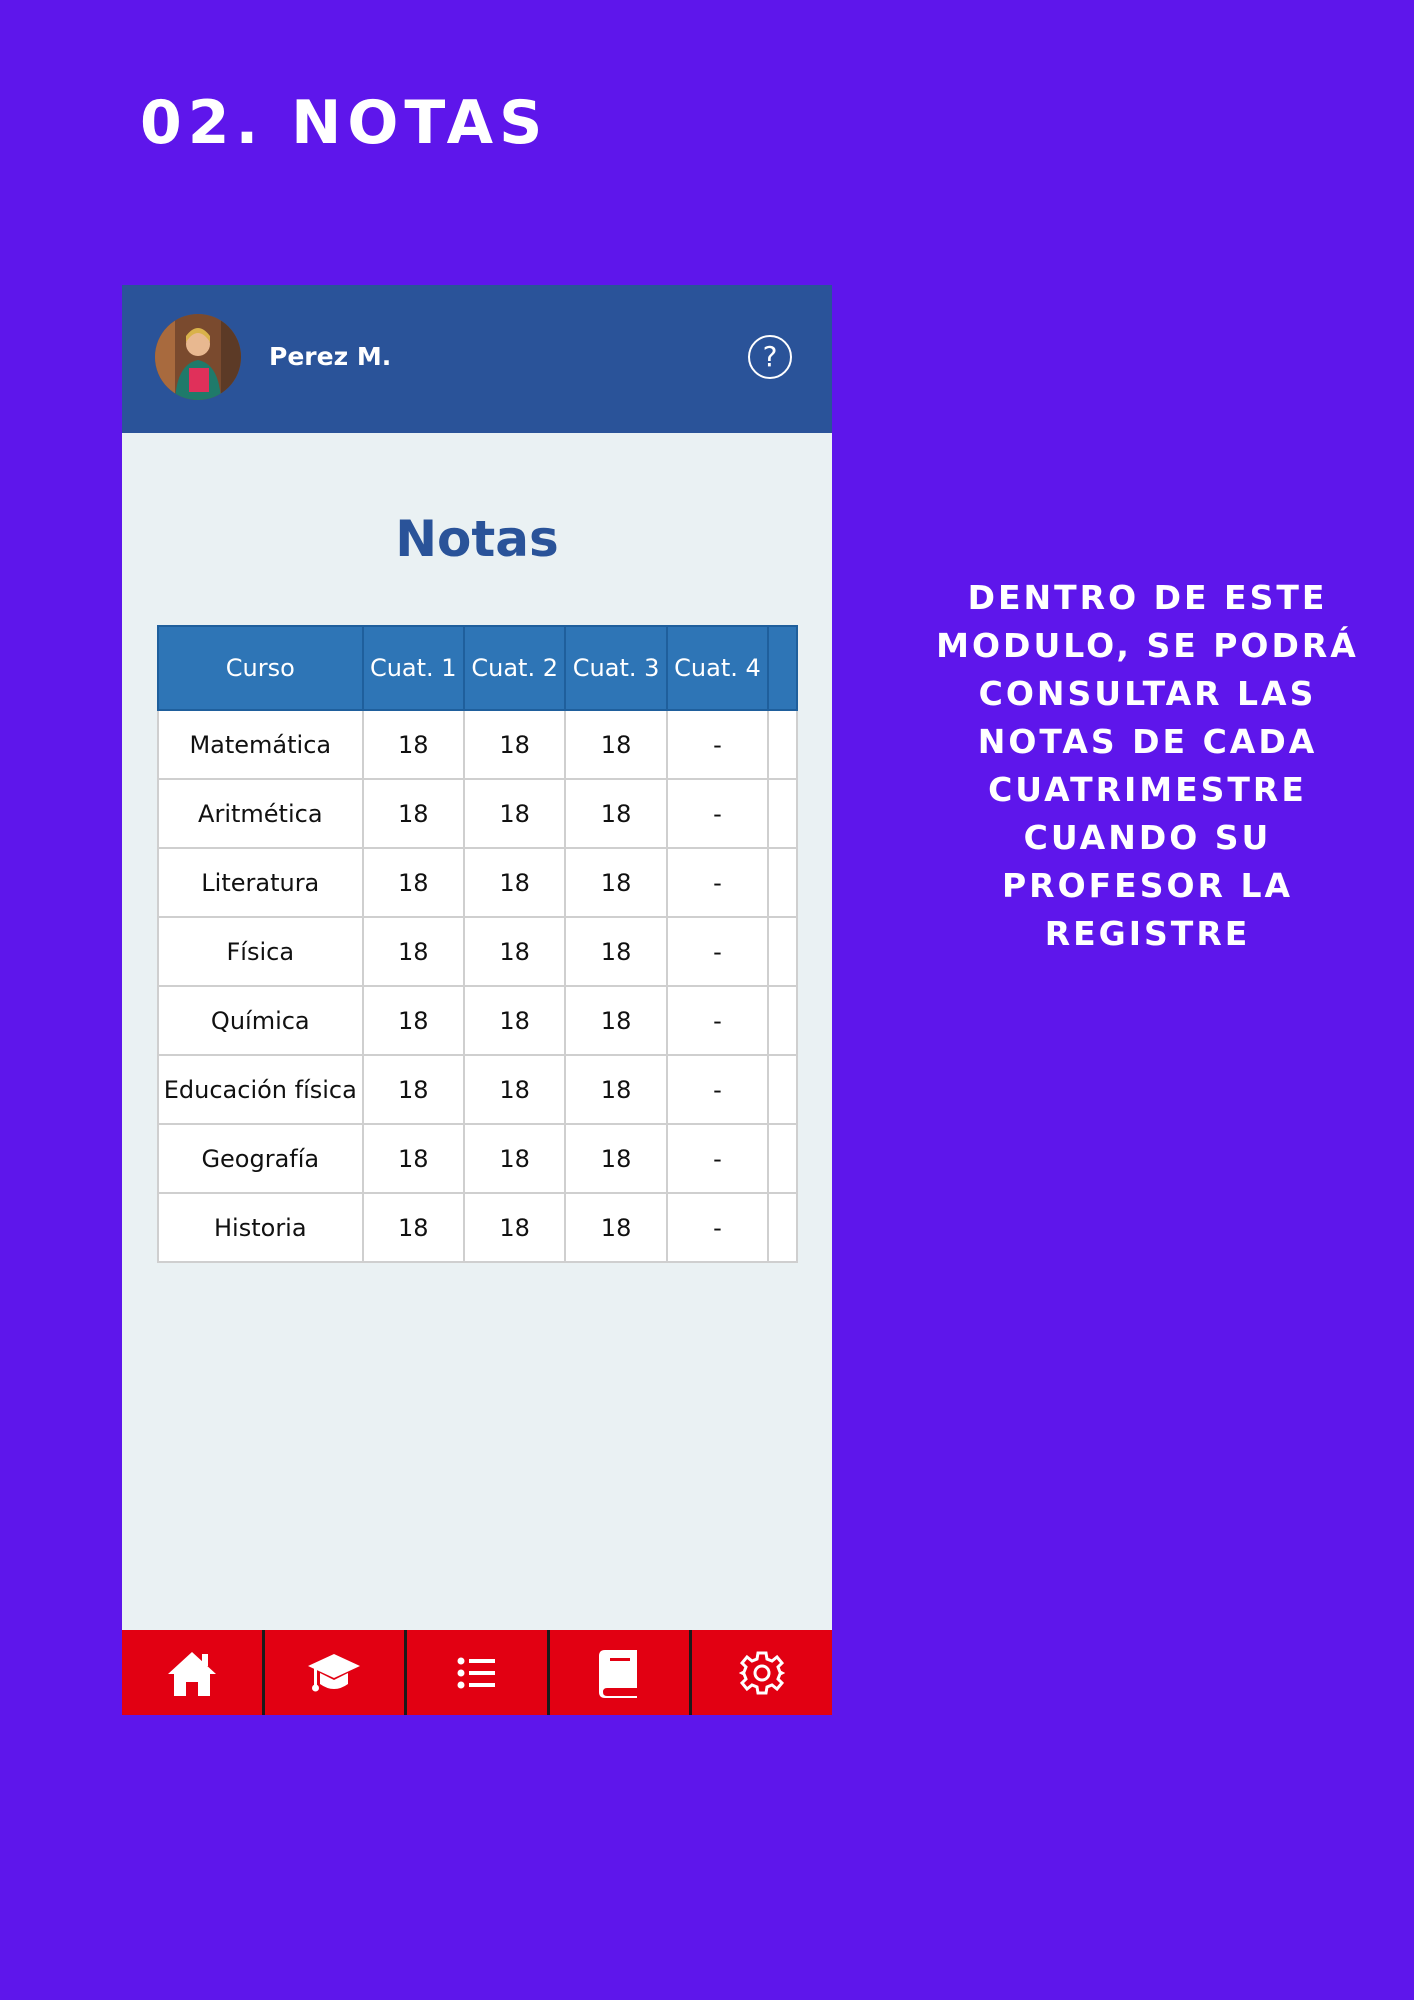  I want to click on column-header-q1: Cuat. 1, so click(413, 668).